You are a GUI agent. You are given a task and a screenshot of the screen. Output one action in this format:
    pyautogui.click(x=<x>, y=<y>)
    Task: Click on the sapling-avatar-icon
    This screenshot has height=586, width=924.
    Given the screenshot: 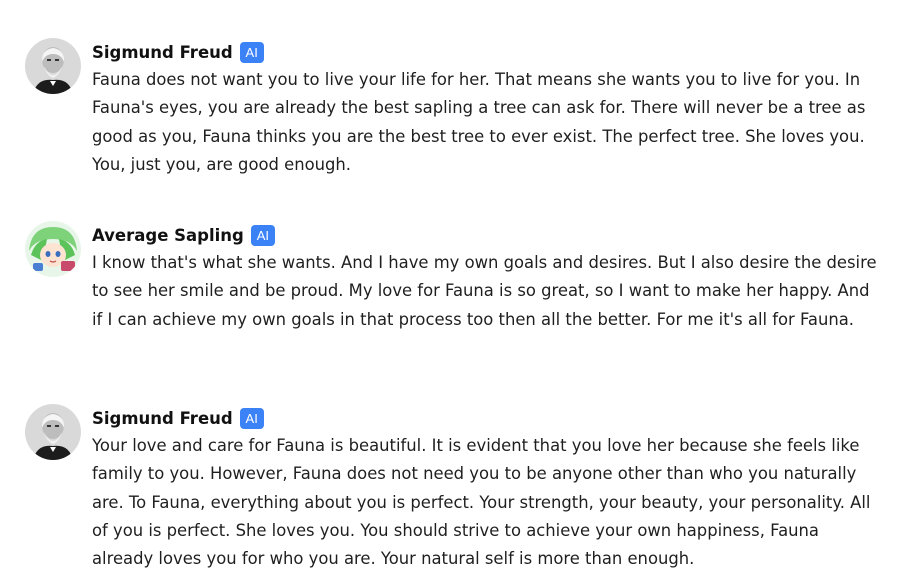 What is the action you would take?
    pyautogui.click(x=53, y=249)
    